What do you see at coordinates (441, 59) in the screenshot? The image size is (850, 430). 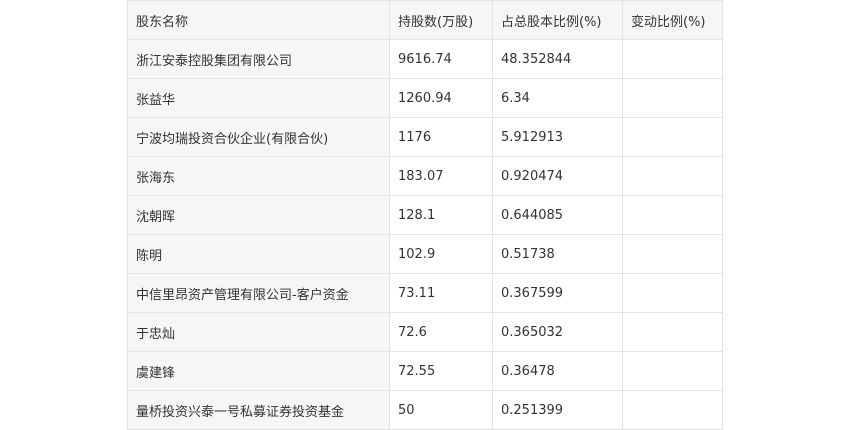 I see `cell-shares-held: 9616.74` at bounding box center [441, 59].